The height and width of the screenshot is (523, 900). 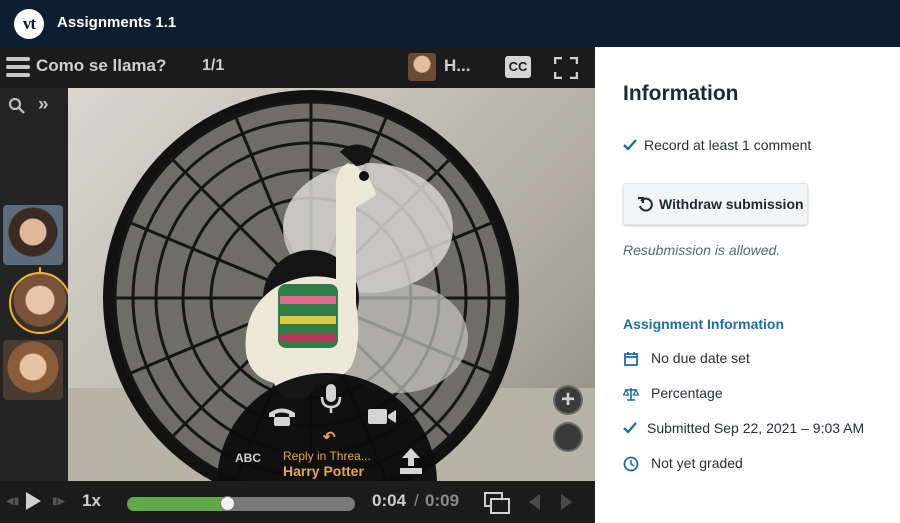 What do you see at coordinates (756, 428) in the screenshot?
I see `submitted-date-text: Submitted Sep 22, 2021 – 9:03 AM` at bounding box center [756, 428].